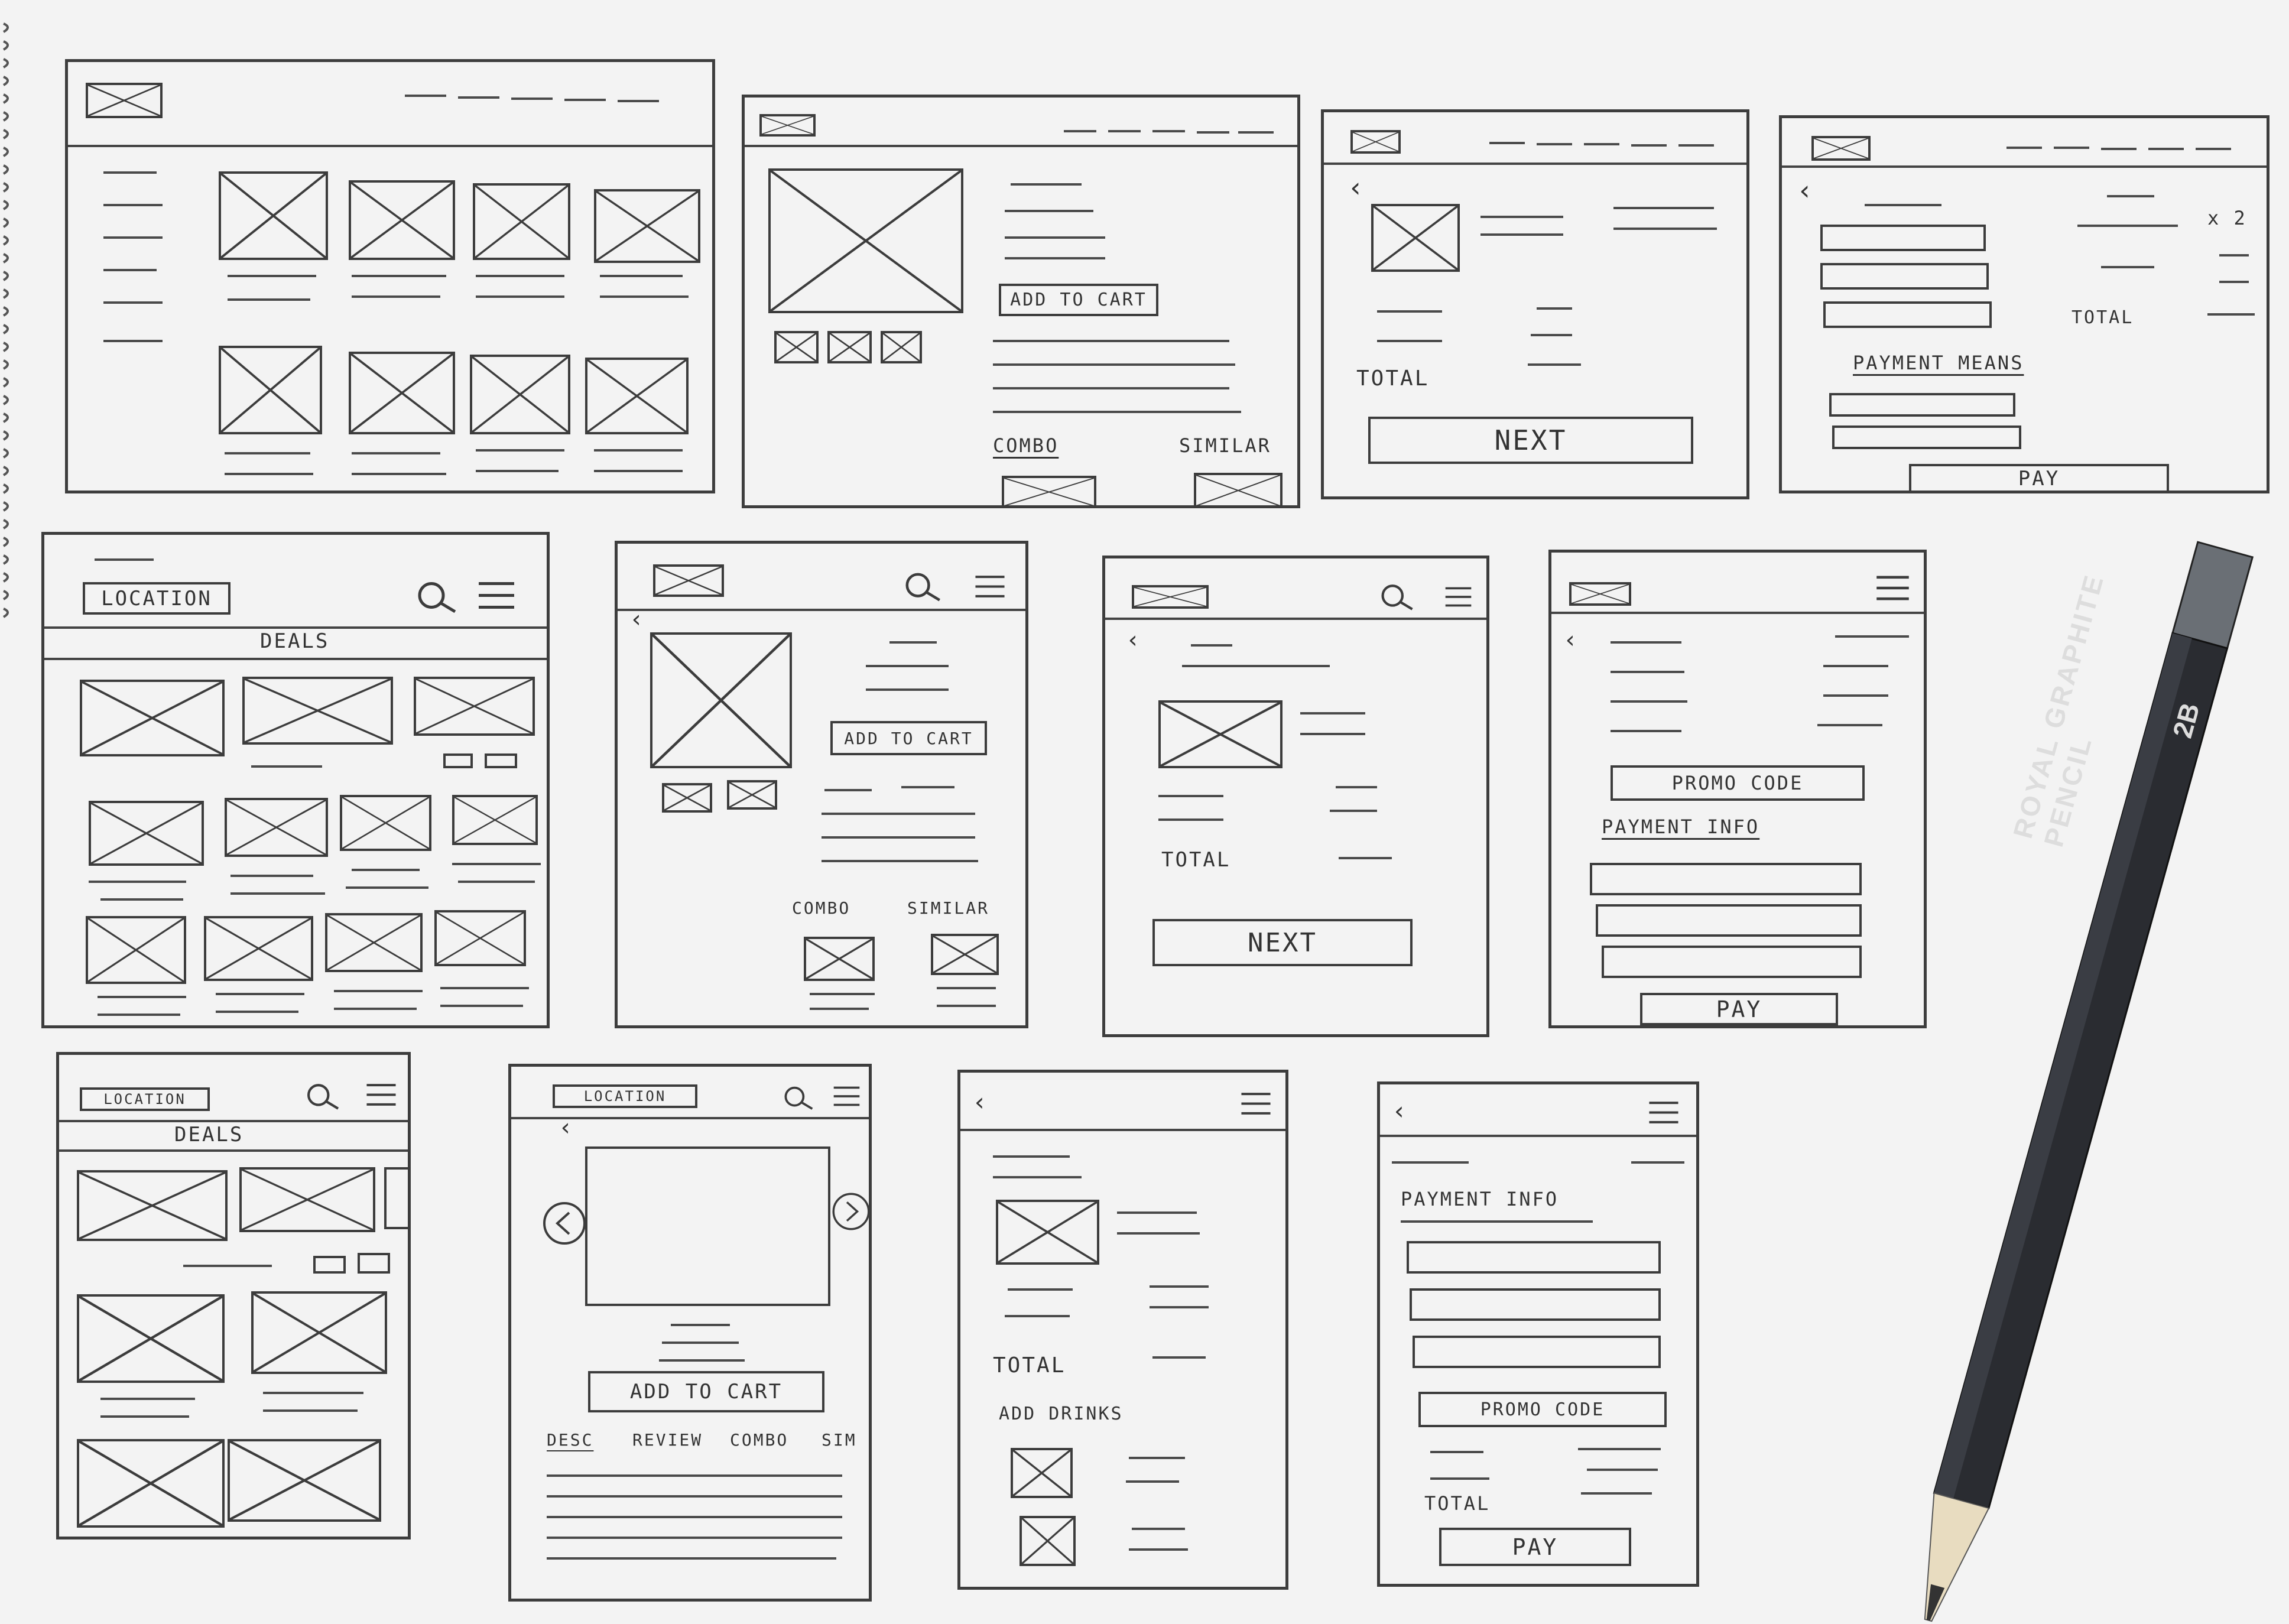 This screenshot has width=2289, height=1624. Describe the element at coordinates (1938, 363) in the screenshot. I see `payment-means-label: PAYMENT MEANS` at that location.